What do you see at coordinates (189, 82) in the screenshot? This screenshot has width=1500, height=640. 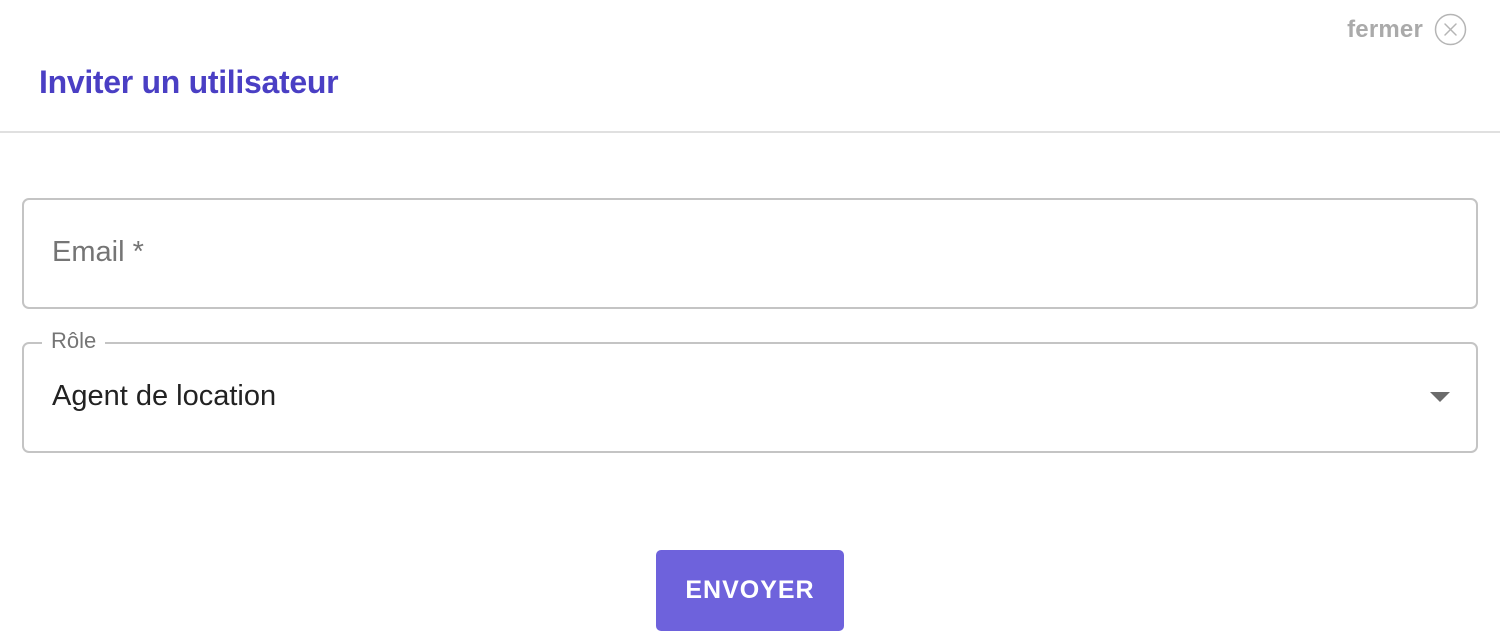 I see `modal-title: Inviter un utilisateur` at bounding box center [189, 82].